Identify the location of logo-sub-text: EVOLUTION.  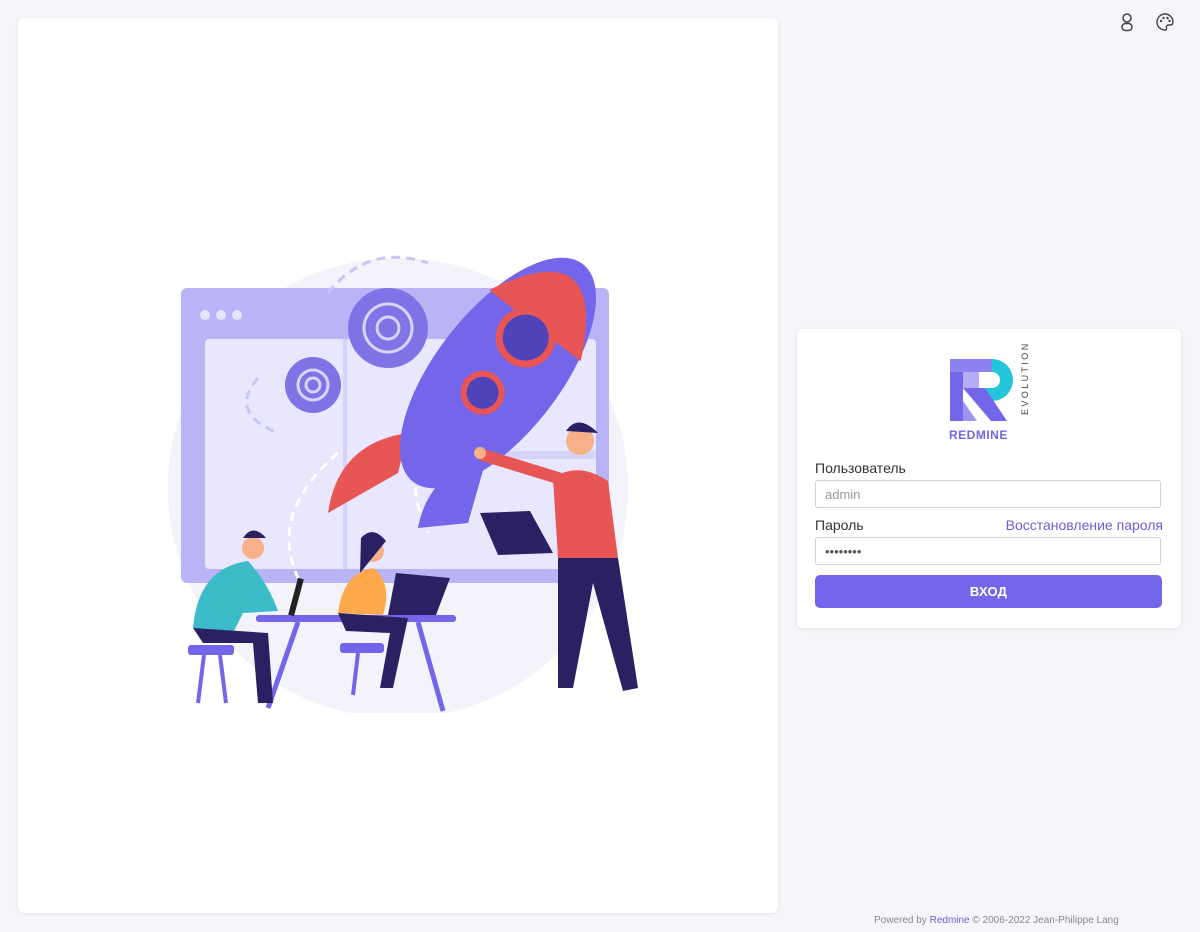
(1025, 378).